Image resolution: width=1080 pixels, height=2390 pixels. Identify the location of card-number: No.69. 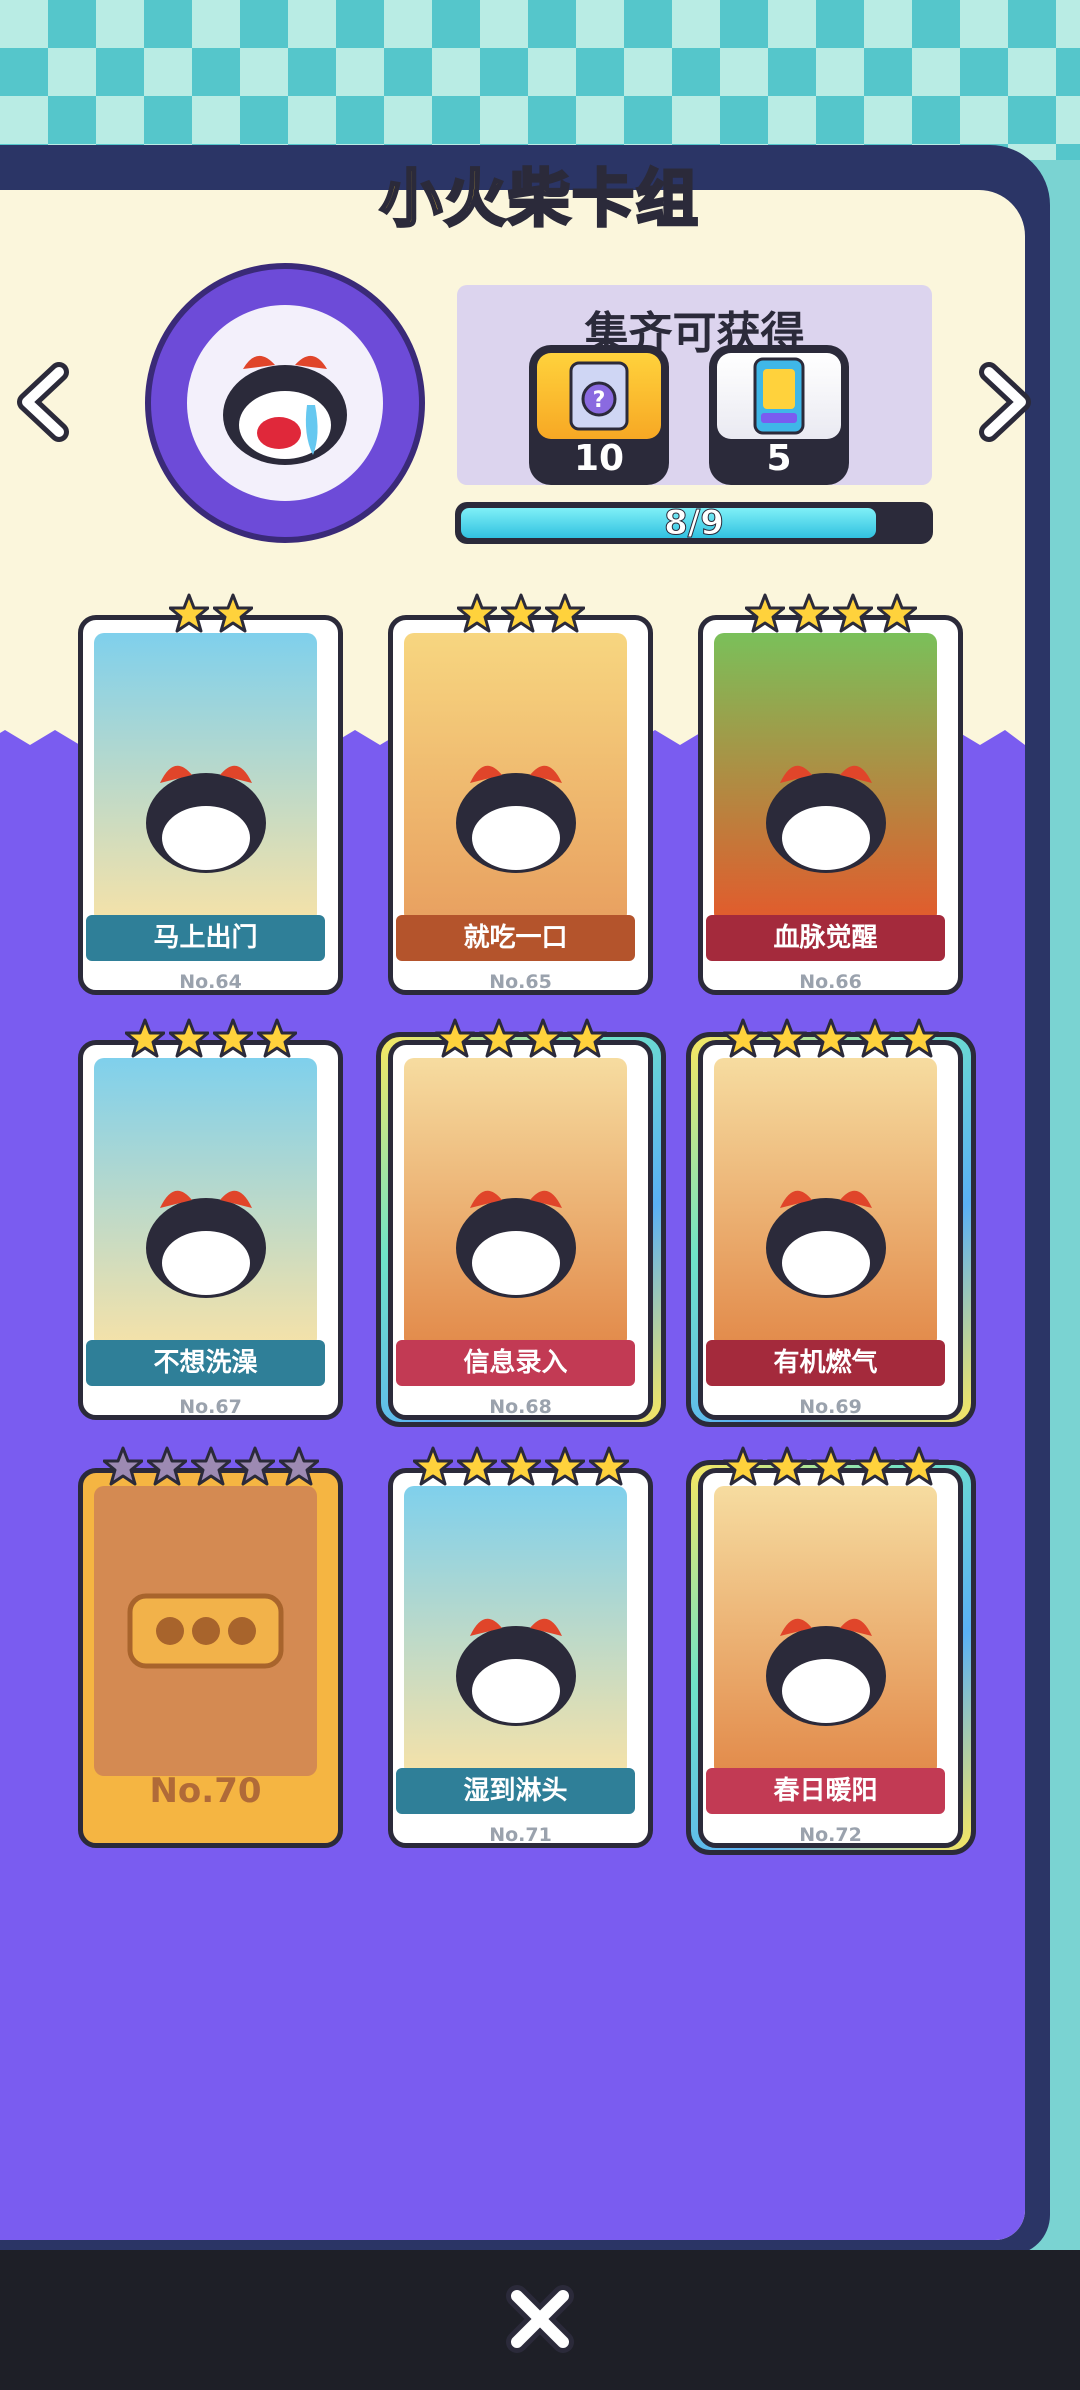
(830, 1407).